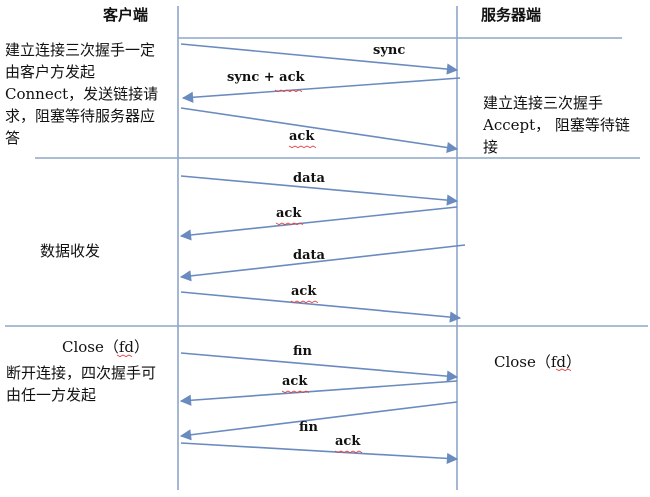 The width and height of the screenshot is (650, 497). I want to click on server-header: 服务器端, so click(511, 15).